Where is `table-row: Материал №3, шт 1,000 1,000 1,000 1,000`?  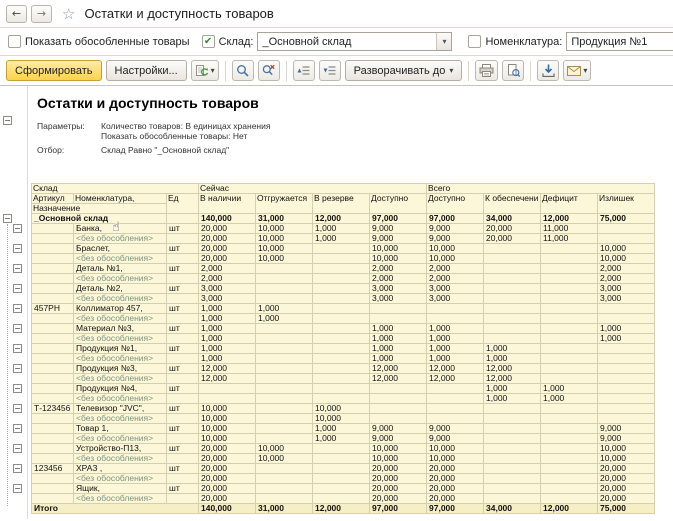 table-row: Материал №3, шт 1,000 1,000 1,000 1,000 is located at coordinates (343, 328).